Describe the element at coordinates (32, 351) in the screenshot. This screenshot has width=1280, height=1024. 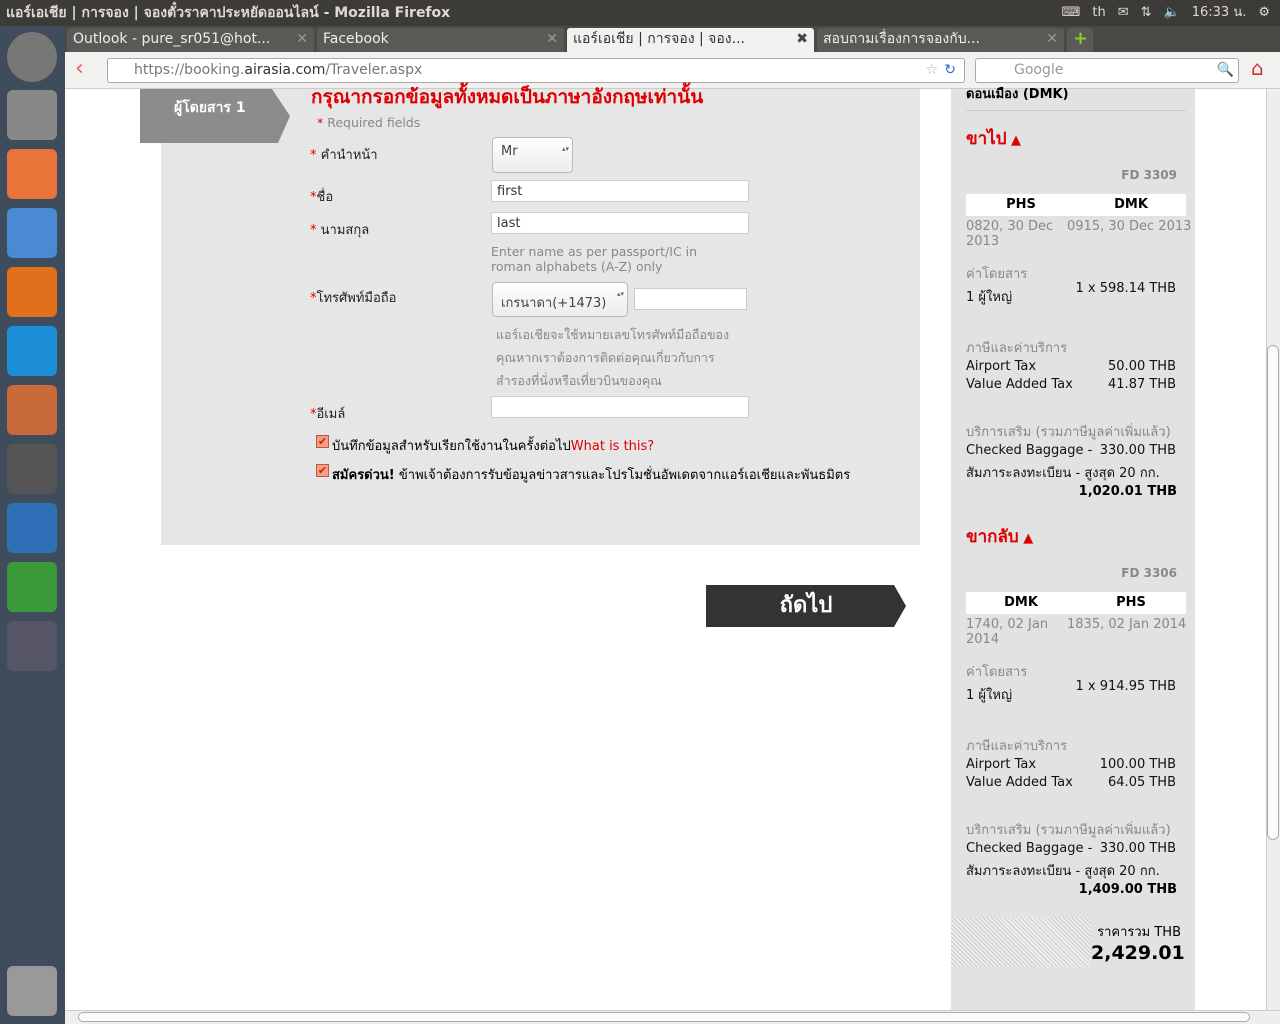
I see `teamviewer-icon` at that location.